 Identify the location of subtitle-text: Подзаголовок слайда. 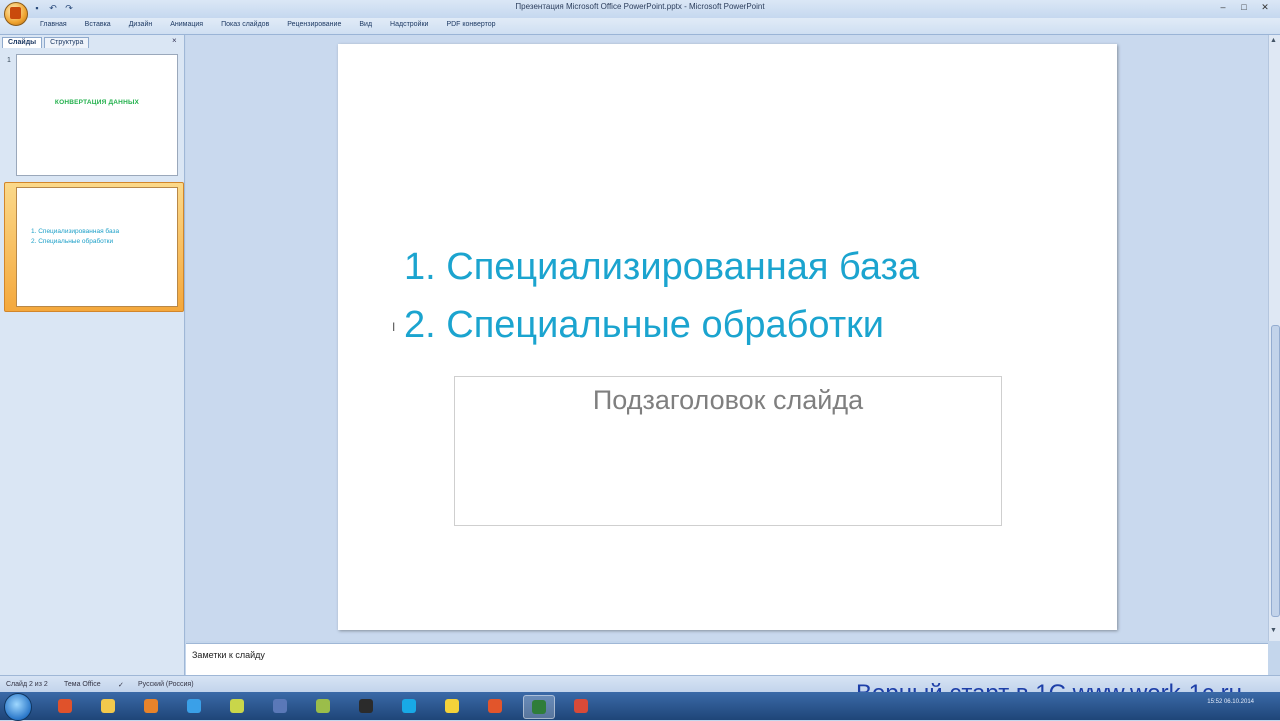
(728, 400).